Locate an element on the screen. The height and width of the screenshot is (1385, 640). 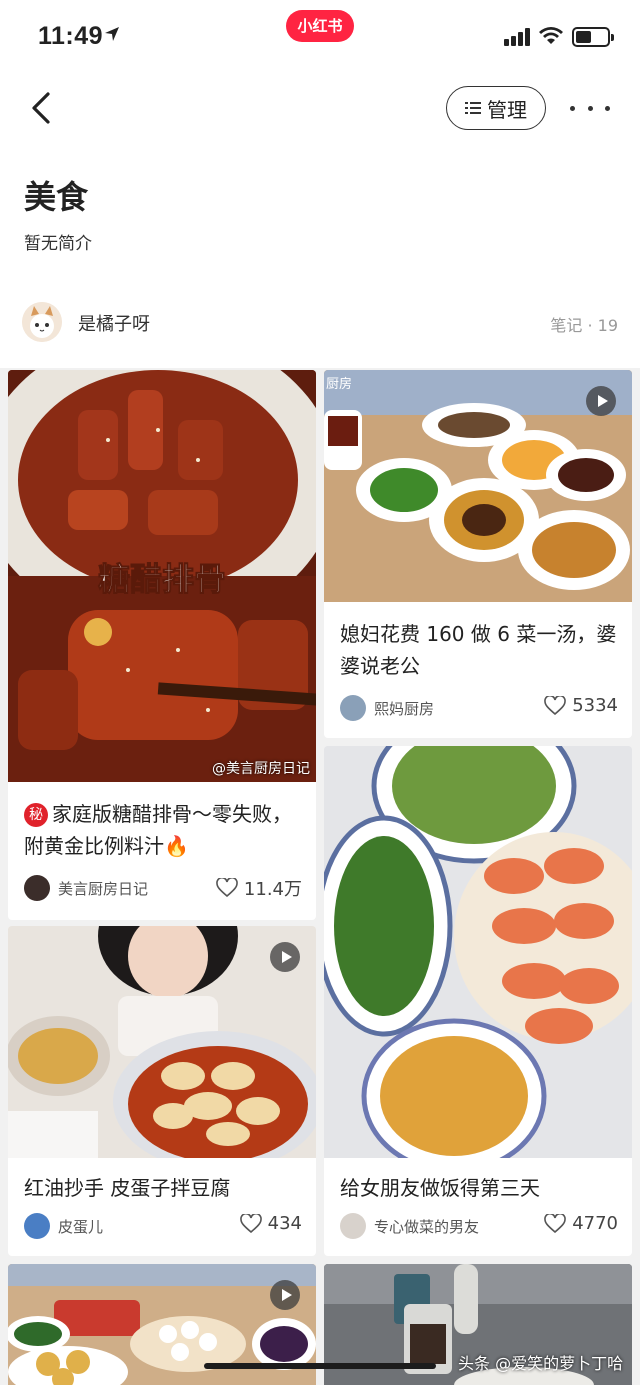
image-caption-text: 糖醋排骨 is located at coordinates (162, 579).